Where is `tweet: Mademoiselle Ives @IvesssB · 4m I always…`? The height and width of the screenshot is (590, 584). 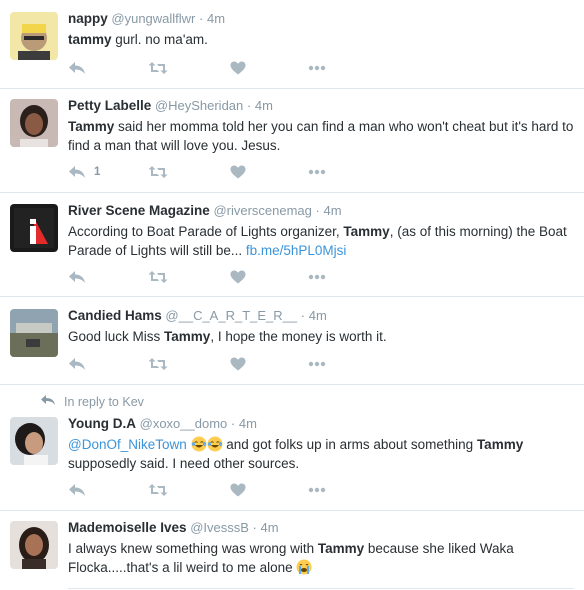
tweet: Mademoiselle Ives @IvesssB · 4m I always… is located at coordinates (292, 550).